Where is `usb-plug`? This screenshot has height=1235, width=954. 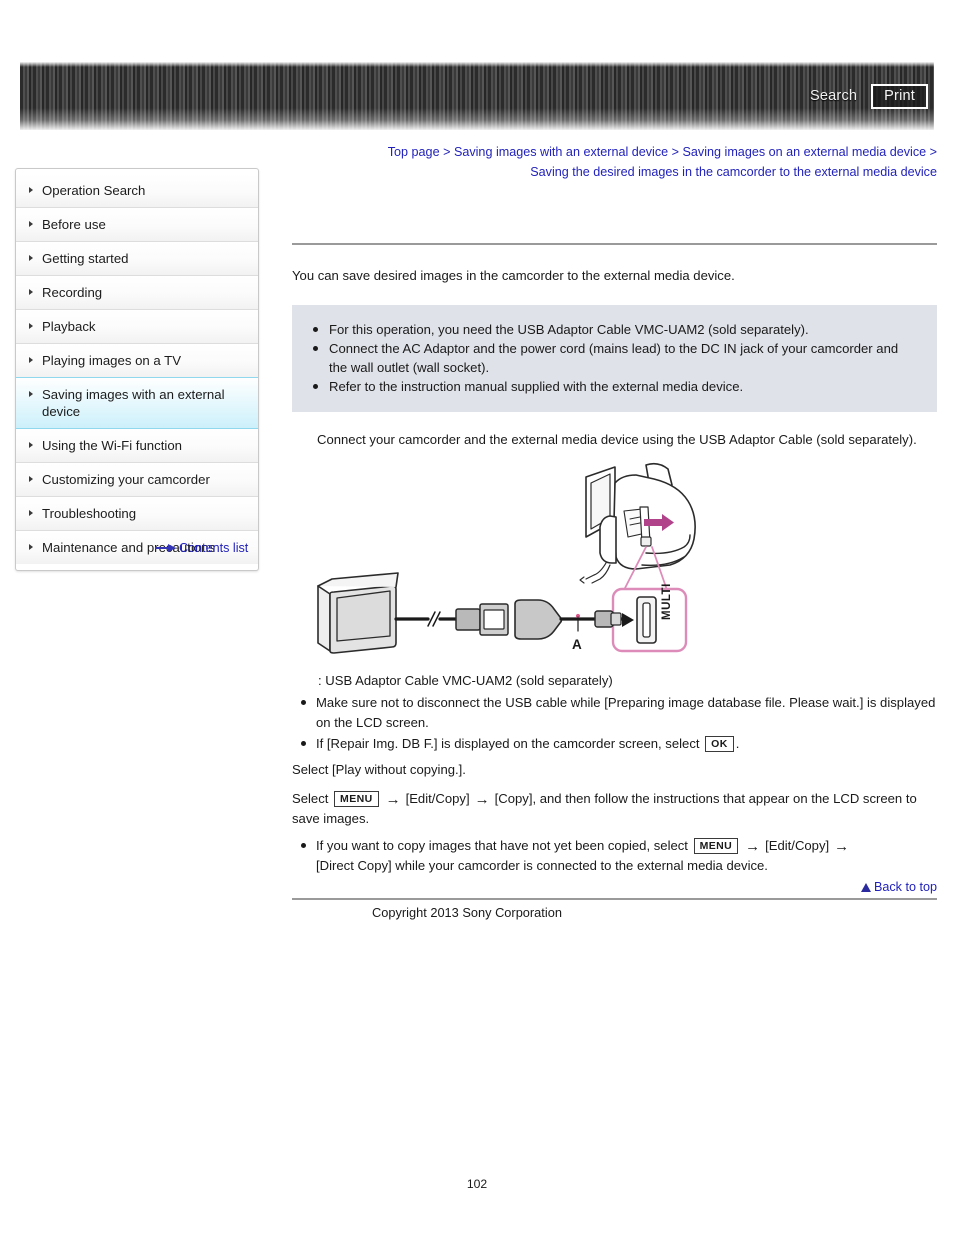
usb-plug is located at coordinates (482, 619).